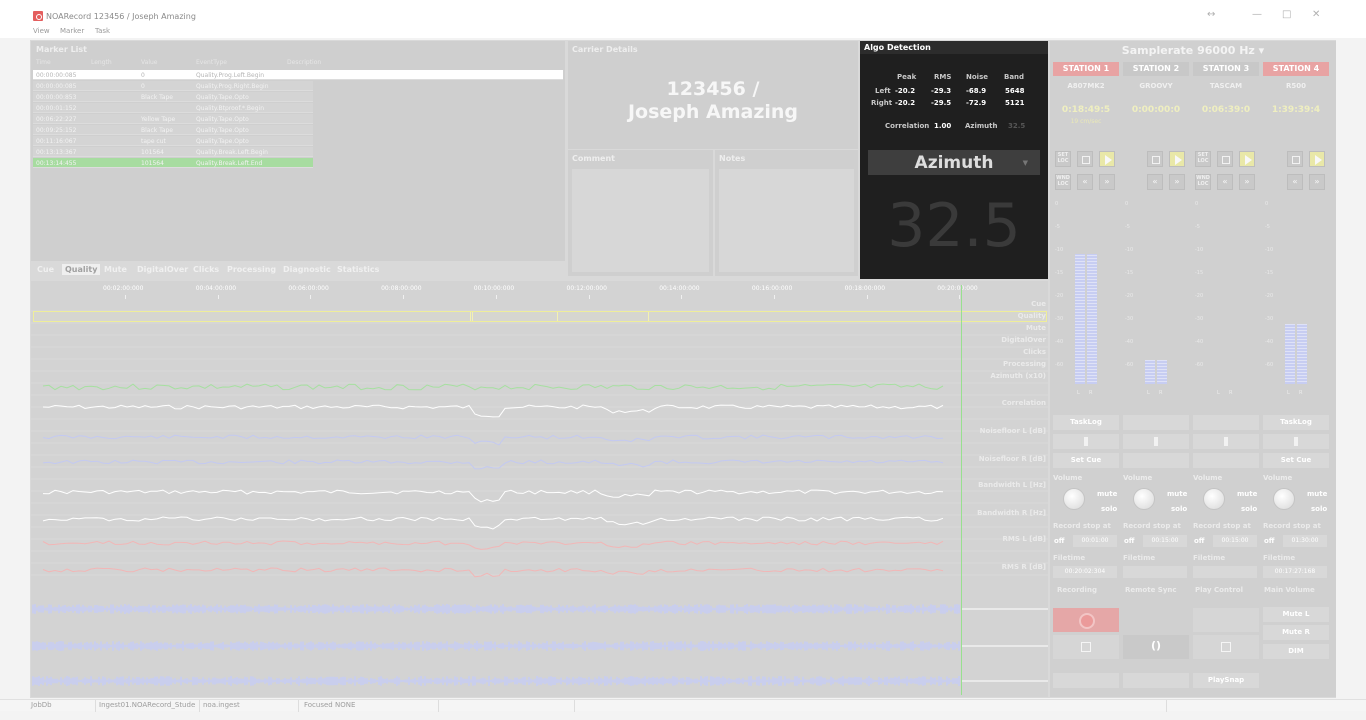 Image resolution: width=1366 pixels, height=720 pixels. Describe the element at coordinates (640, 220) in the screenshot. I see `comment-textarea` at that location.